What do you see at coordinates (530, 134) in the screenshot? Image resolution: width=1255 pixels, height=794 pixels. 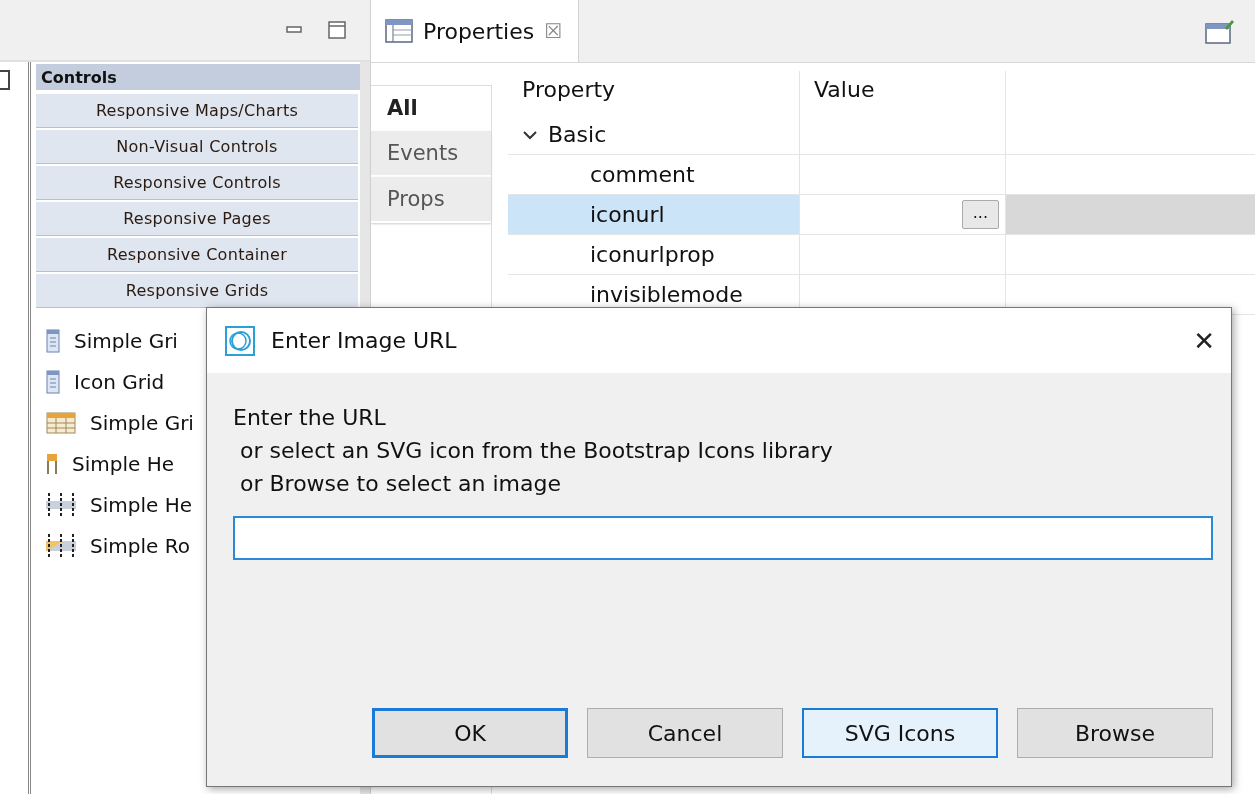 I see `chevron-icon` at bounding box center [530, 134].